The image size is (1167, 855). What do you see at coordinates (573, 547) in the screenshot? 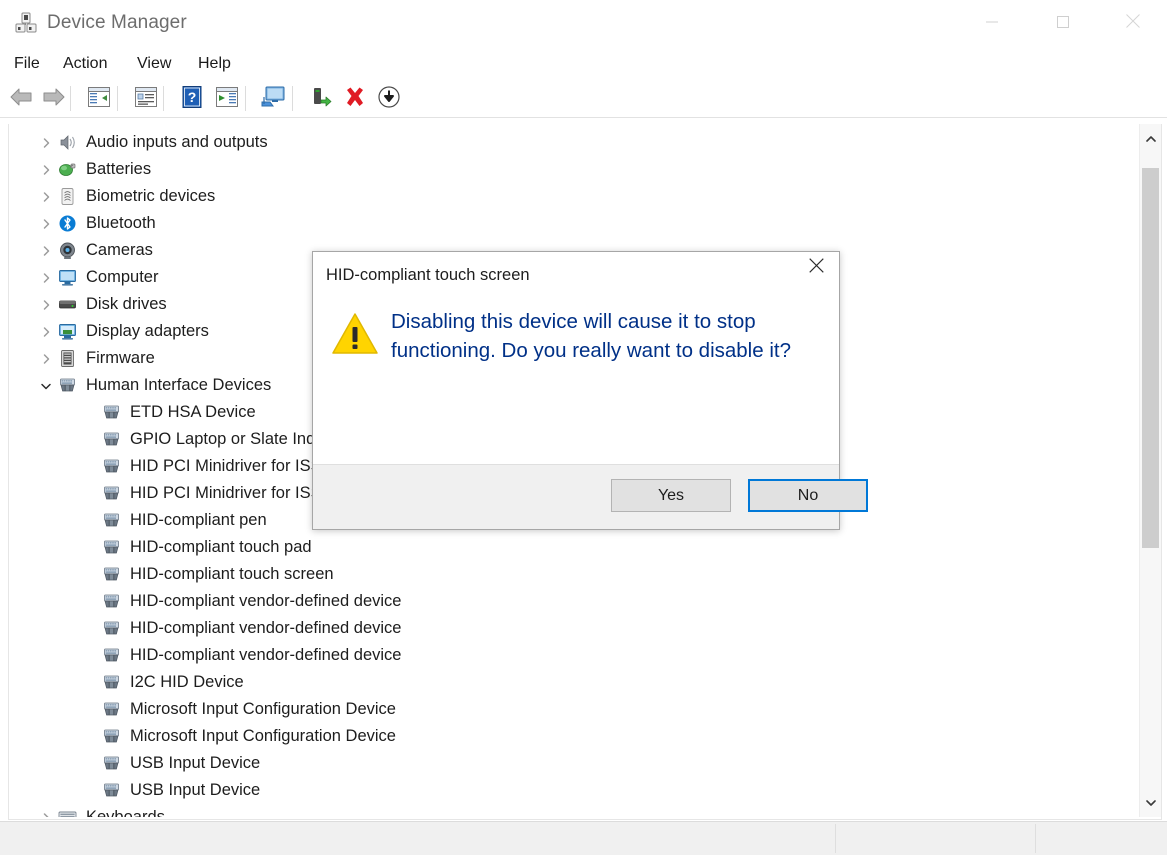
I see `tree-item: HID-compliant touch pad` at bounding box center [573, 547].